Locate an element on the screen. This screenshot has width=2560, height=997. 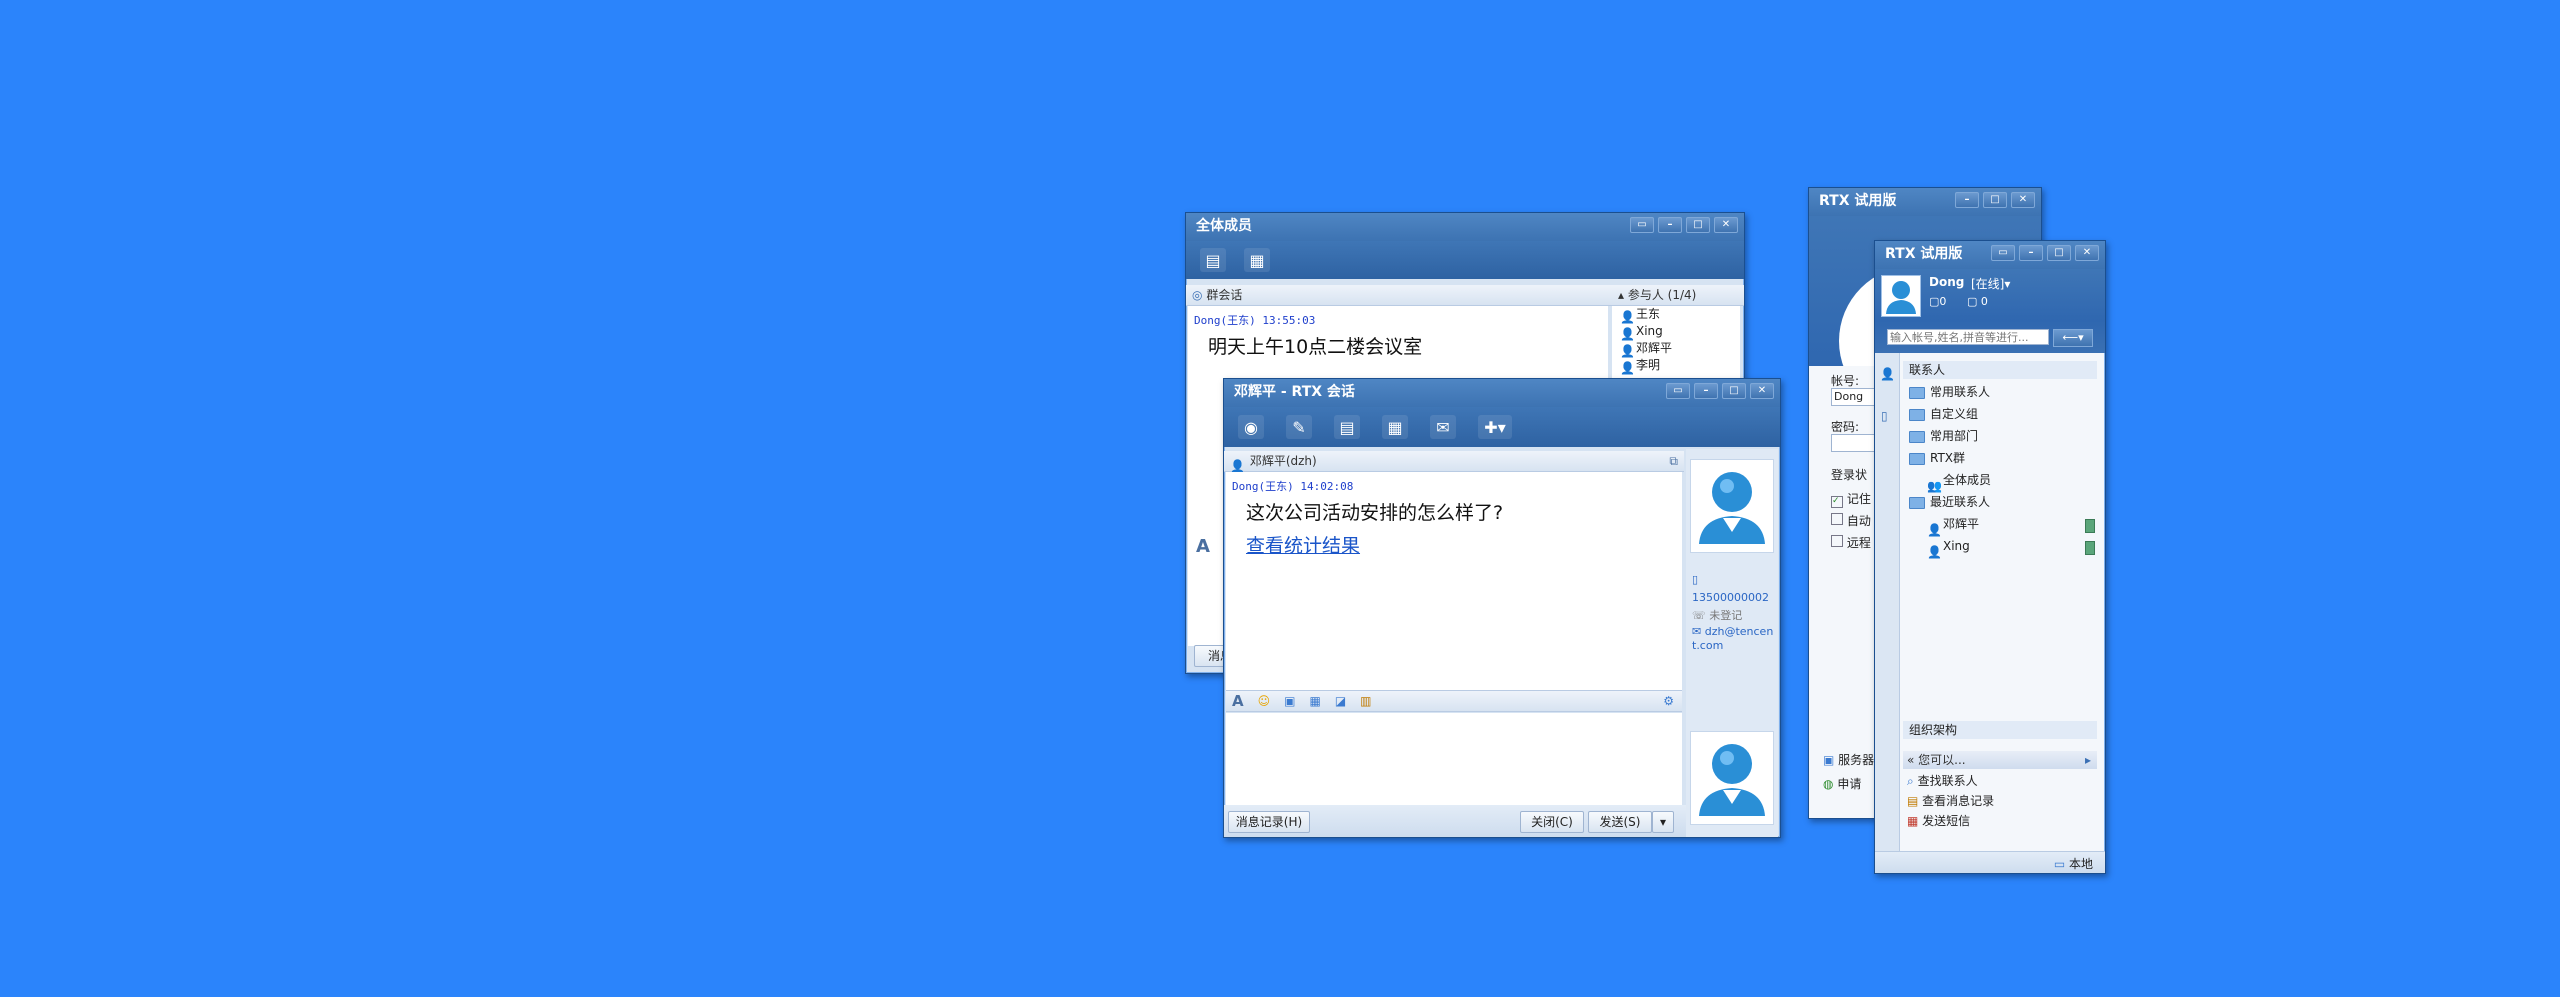
participant-item: 👤Xing is located at coordinates (1676, 332).